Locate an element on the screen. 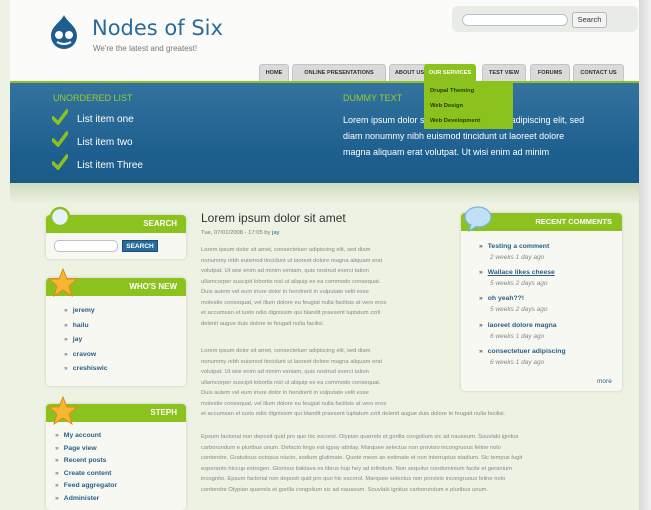 This screenshot has height=510, width=651. nav-link-create-content: » Create content is located at coordinates (83, 473).